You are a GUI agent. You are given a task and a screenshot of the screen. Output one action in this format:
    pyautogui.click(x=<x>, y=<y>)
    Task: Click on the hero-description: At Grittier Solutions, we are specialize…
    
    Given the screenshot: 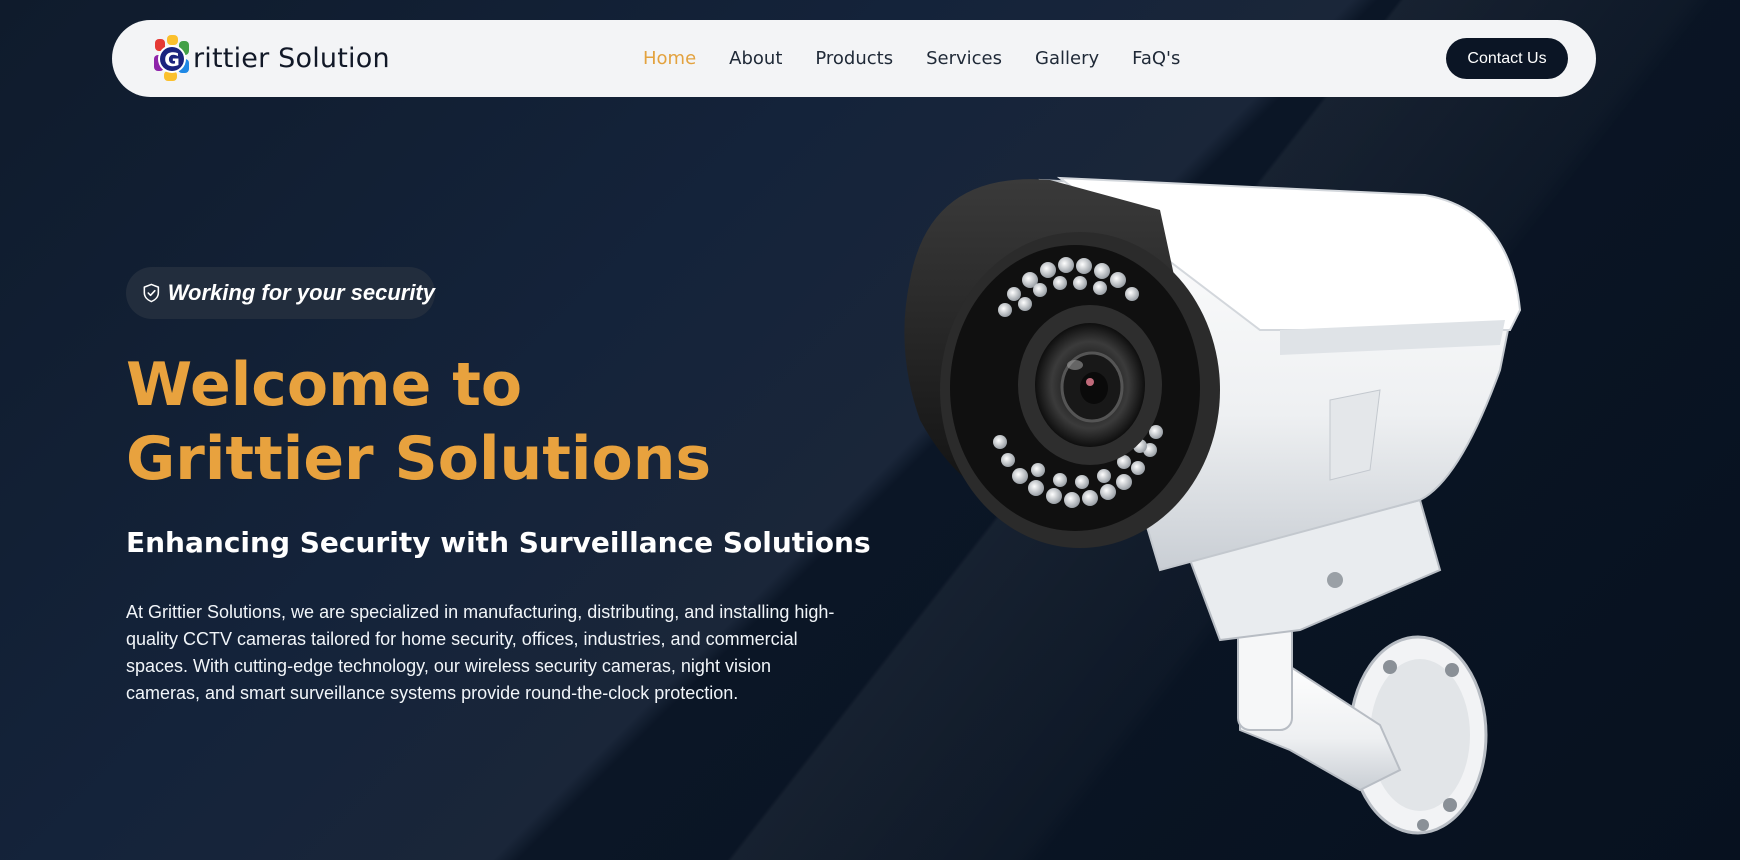 What is the action you would take?
    pyautogui.click(x=480, y=652)
    